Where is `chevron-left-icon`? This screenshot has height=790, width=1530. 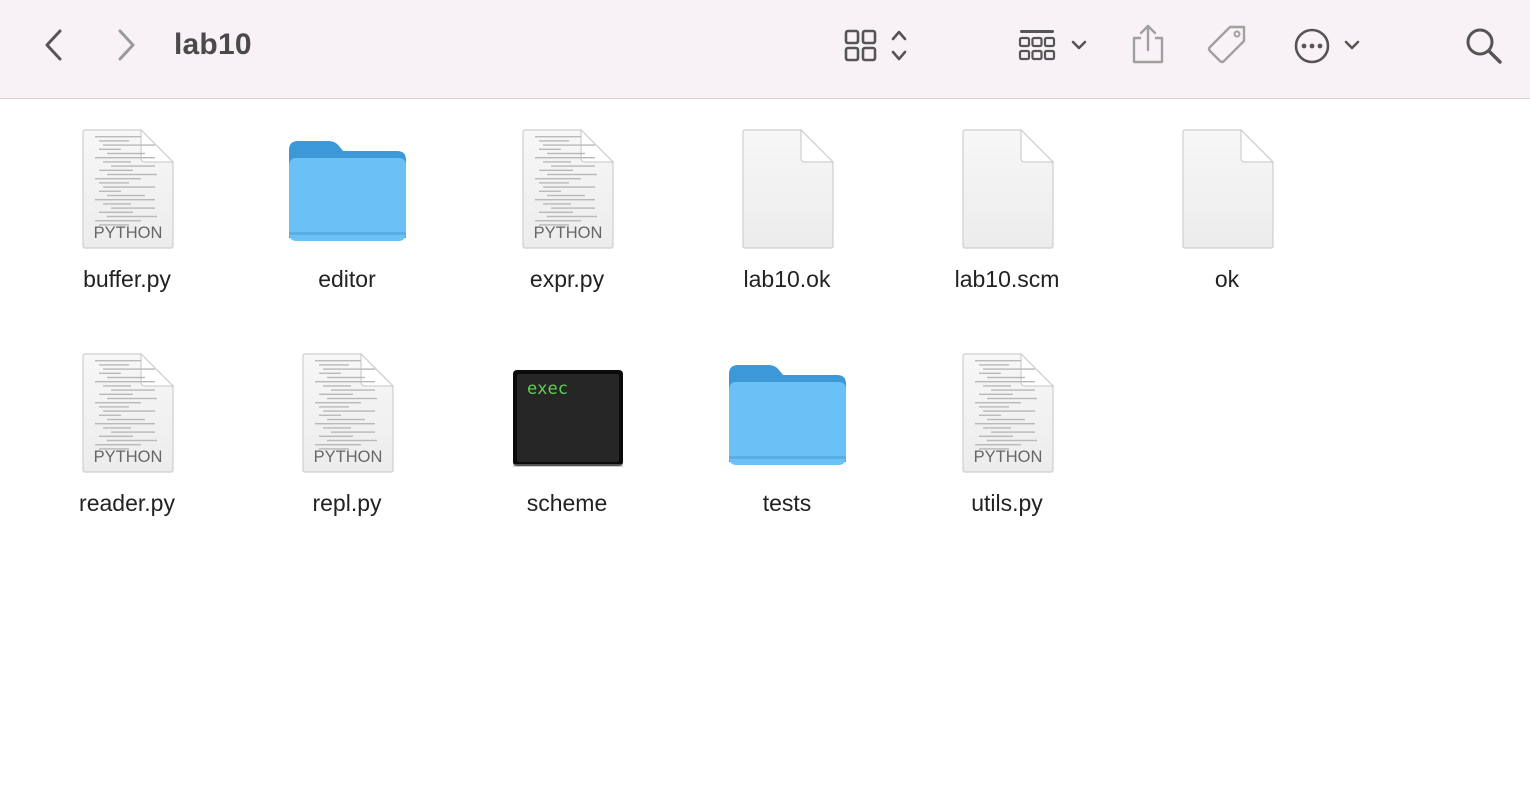
chevron-left-icon is located at coordinates (53, 45).